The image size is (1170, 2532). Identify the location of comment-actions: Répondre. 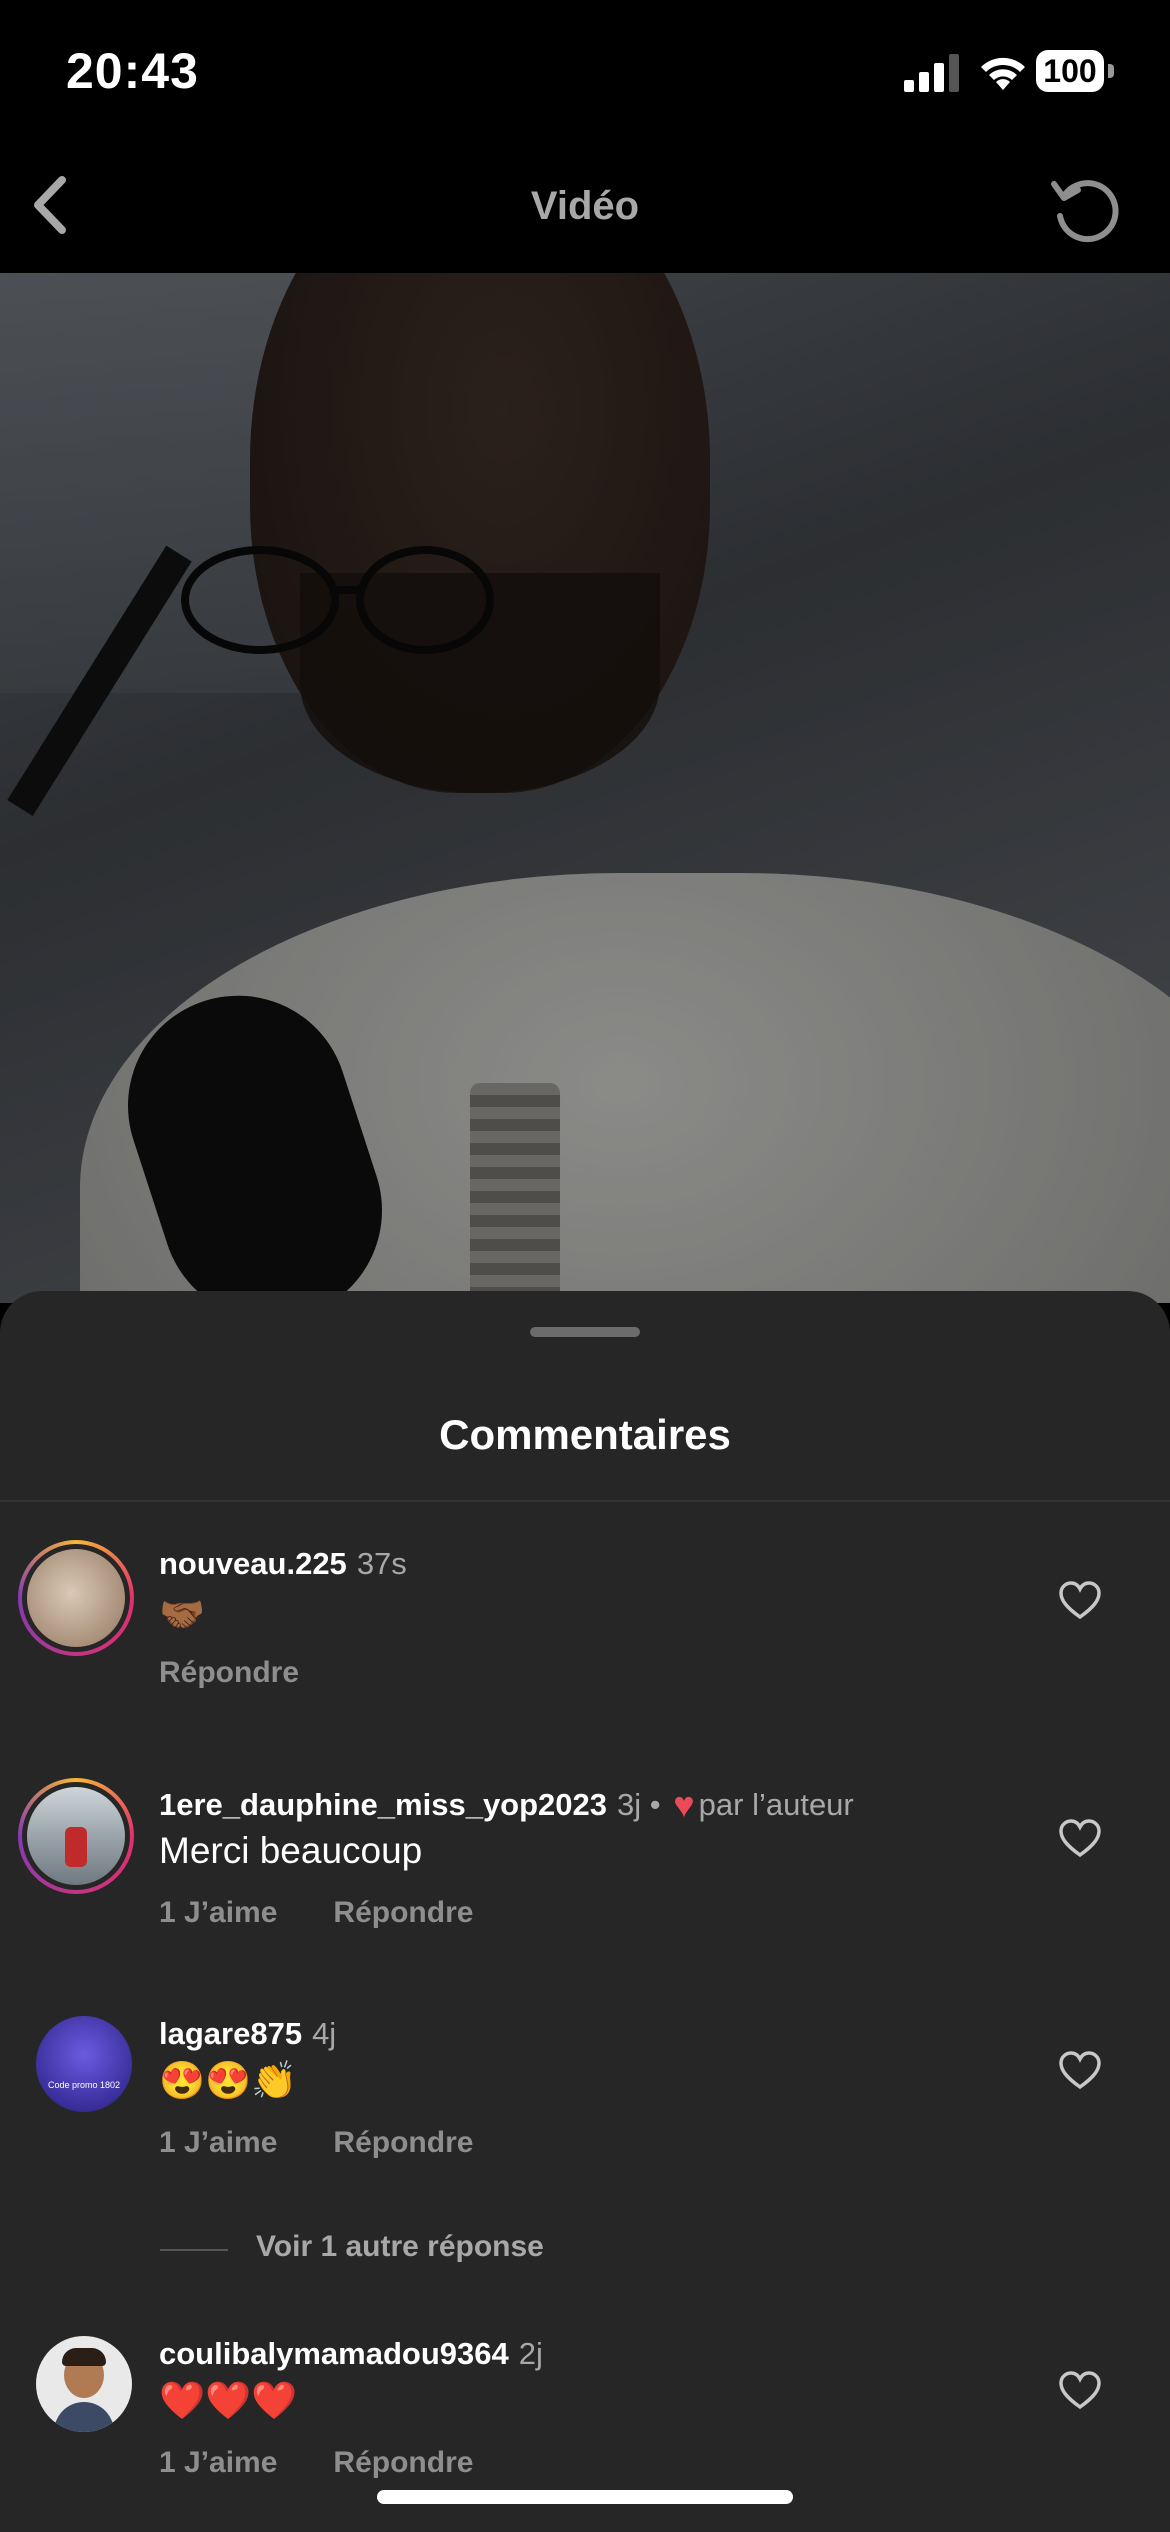
(229, 1673).